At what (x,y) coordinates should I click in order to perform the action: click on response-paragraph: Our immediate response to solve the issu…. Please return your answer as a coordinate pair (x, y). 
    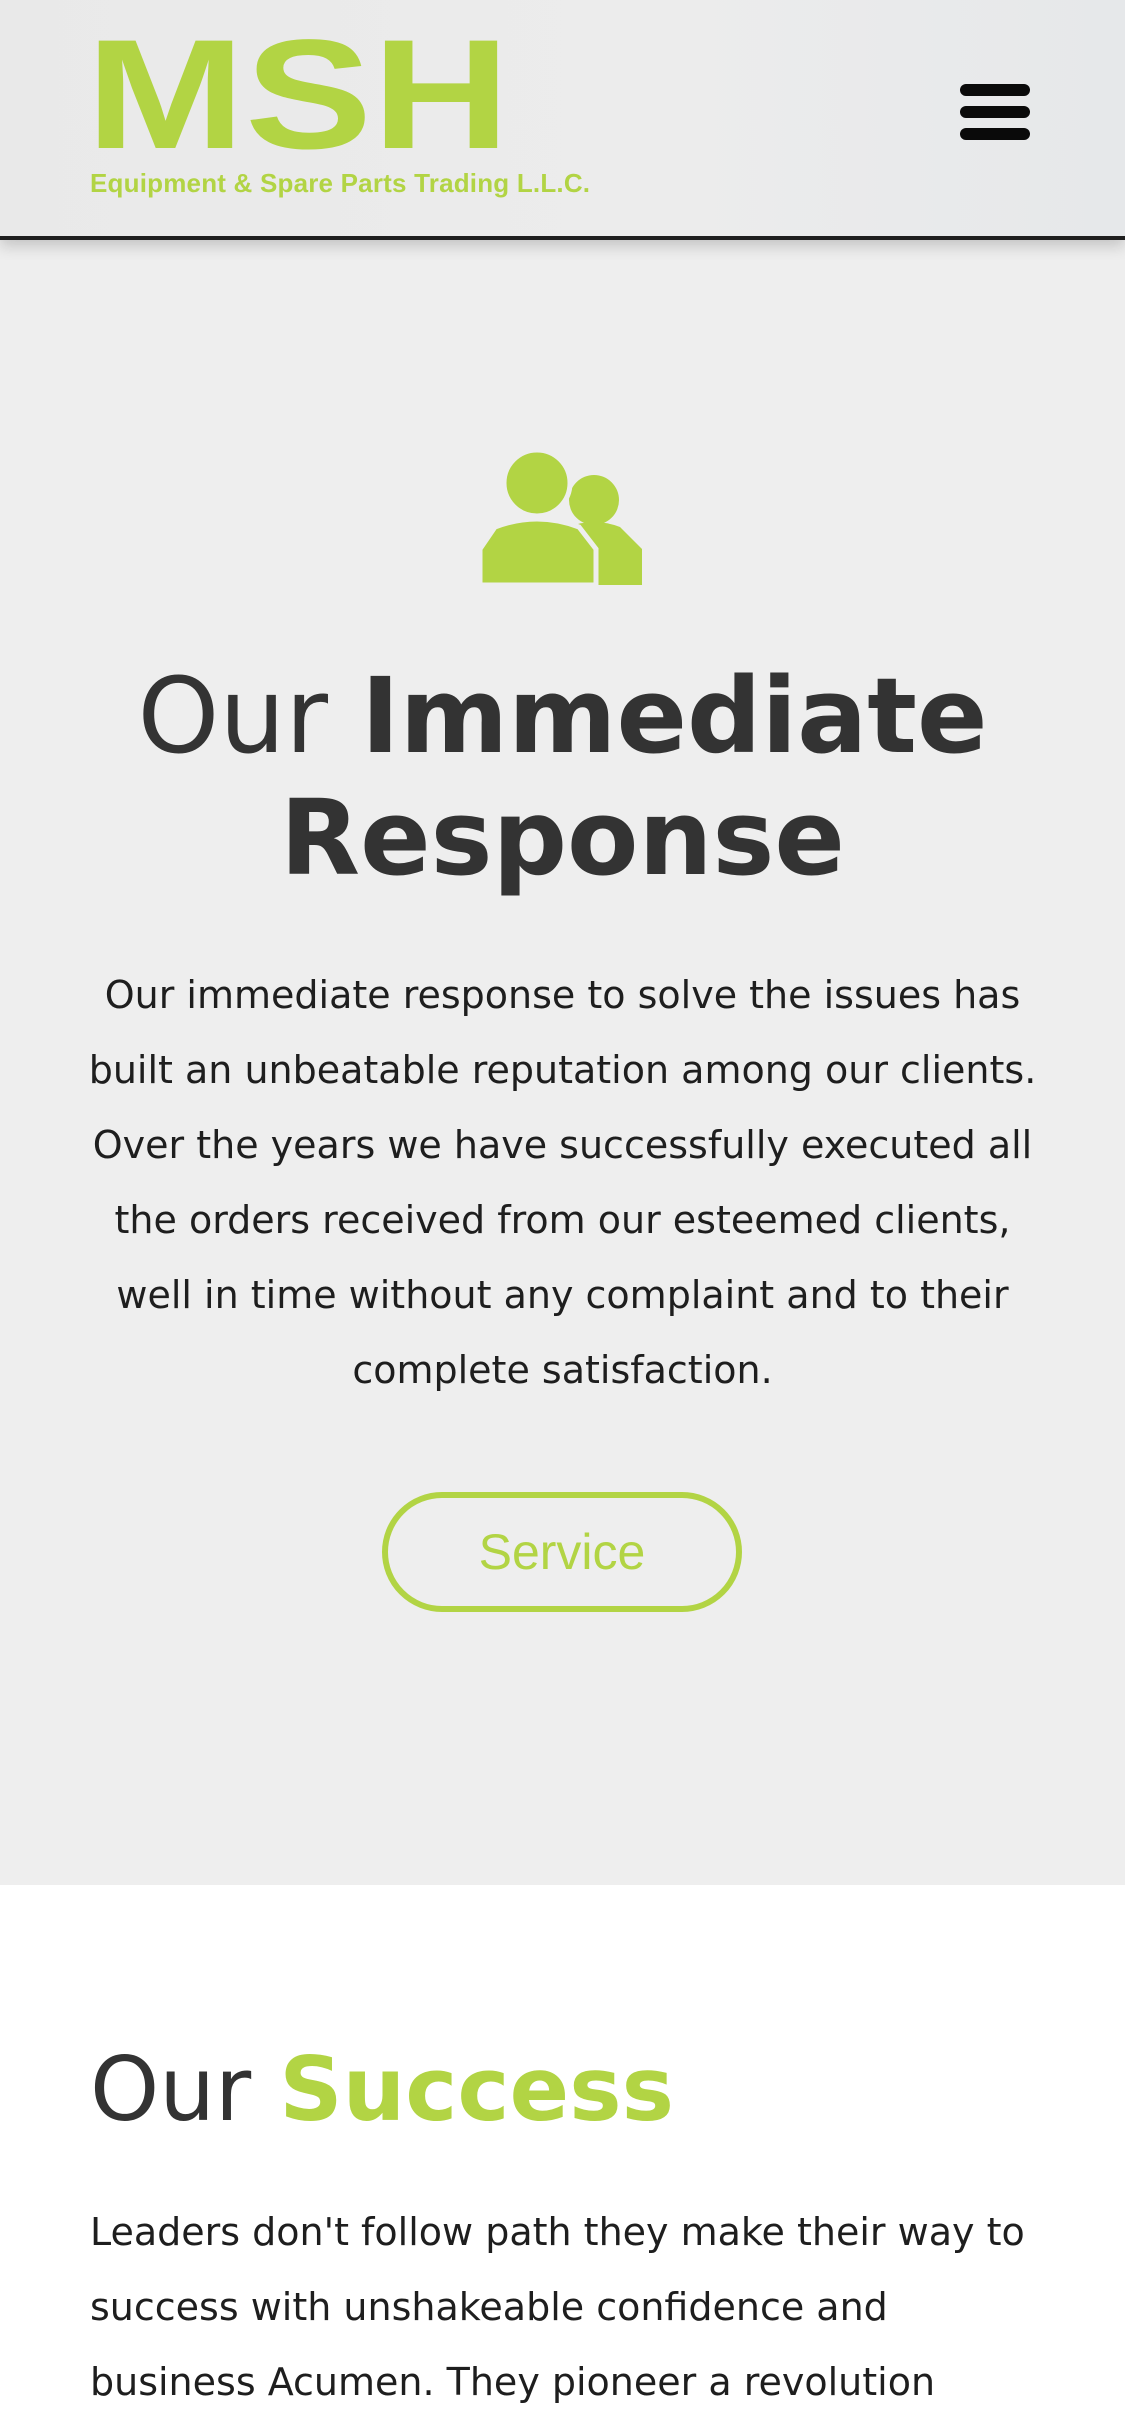
    Looking at the image, I should click on (562, 1182).